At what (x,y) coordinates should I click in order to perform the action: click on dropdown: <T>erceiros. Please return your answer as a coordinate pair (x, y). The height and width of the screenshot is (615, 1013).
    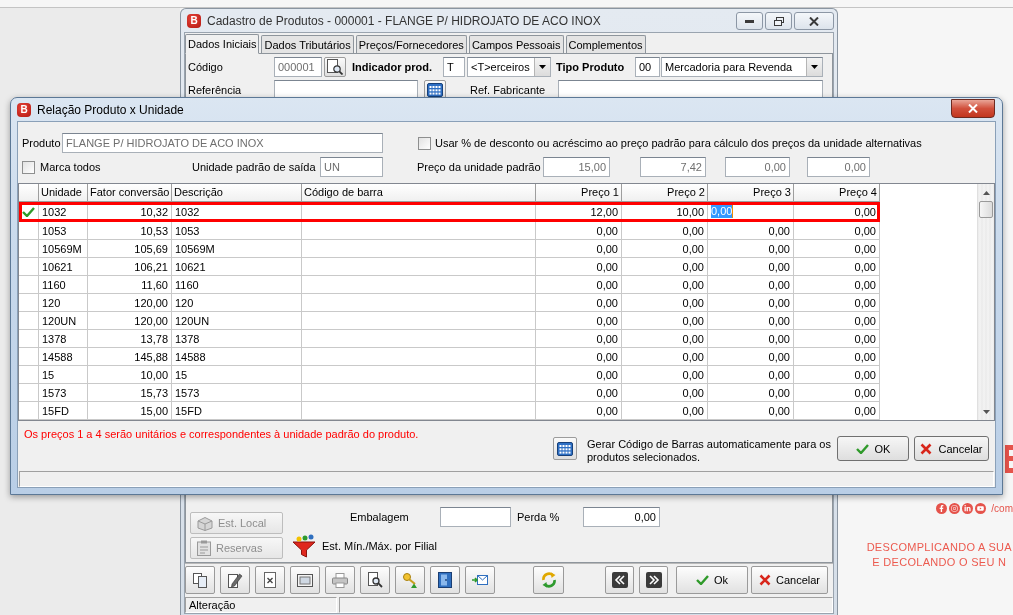
    Looking at the image, I should click on (509, 67).